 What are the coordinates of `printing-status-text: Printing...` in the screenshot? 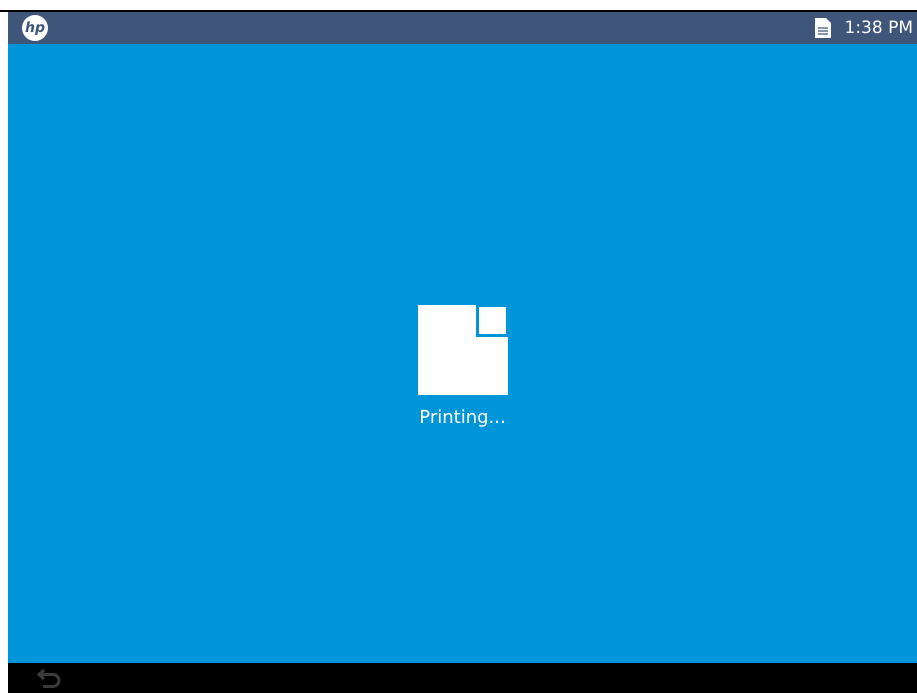 It's located at (462, 417).